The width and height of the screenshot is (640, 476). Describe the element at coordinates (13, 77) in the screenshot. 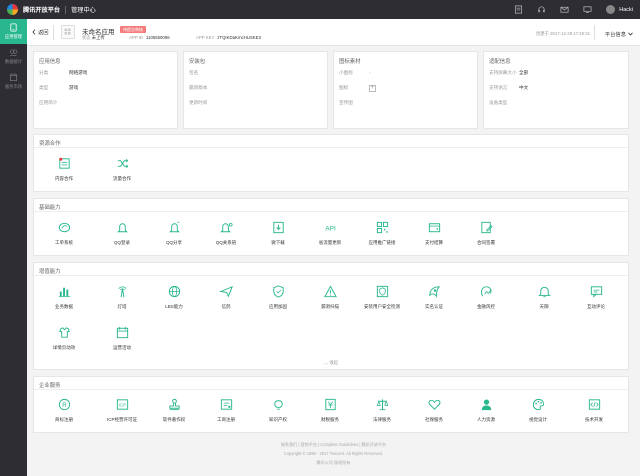

I see `store-icon` at that location.